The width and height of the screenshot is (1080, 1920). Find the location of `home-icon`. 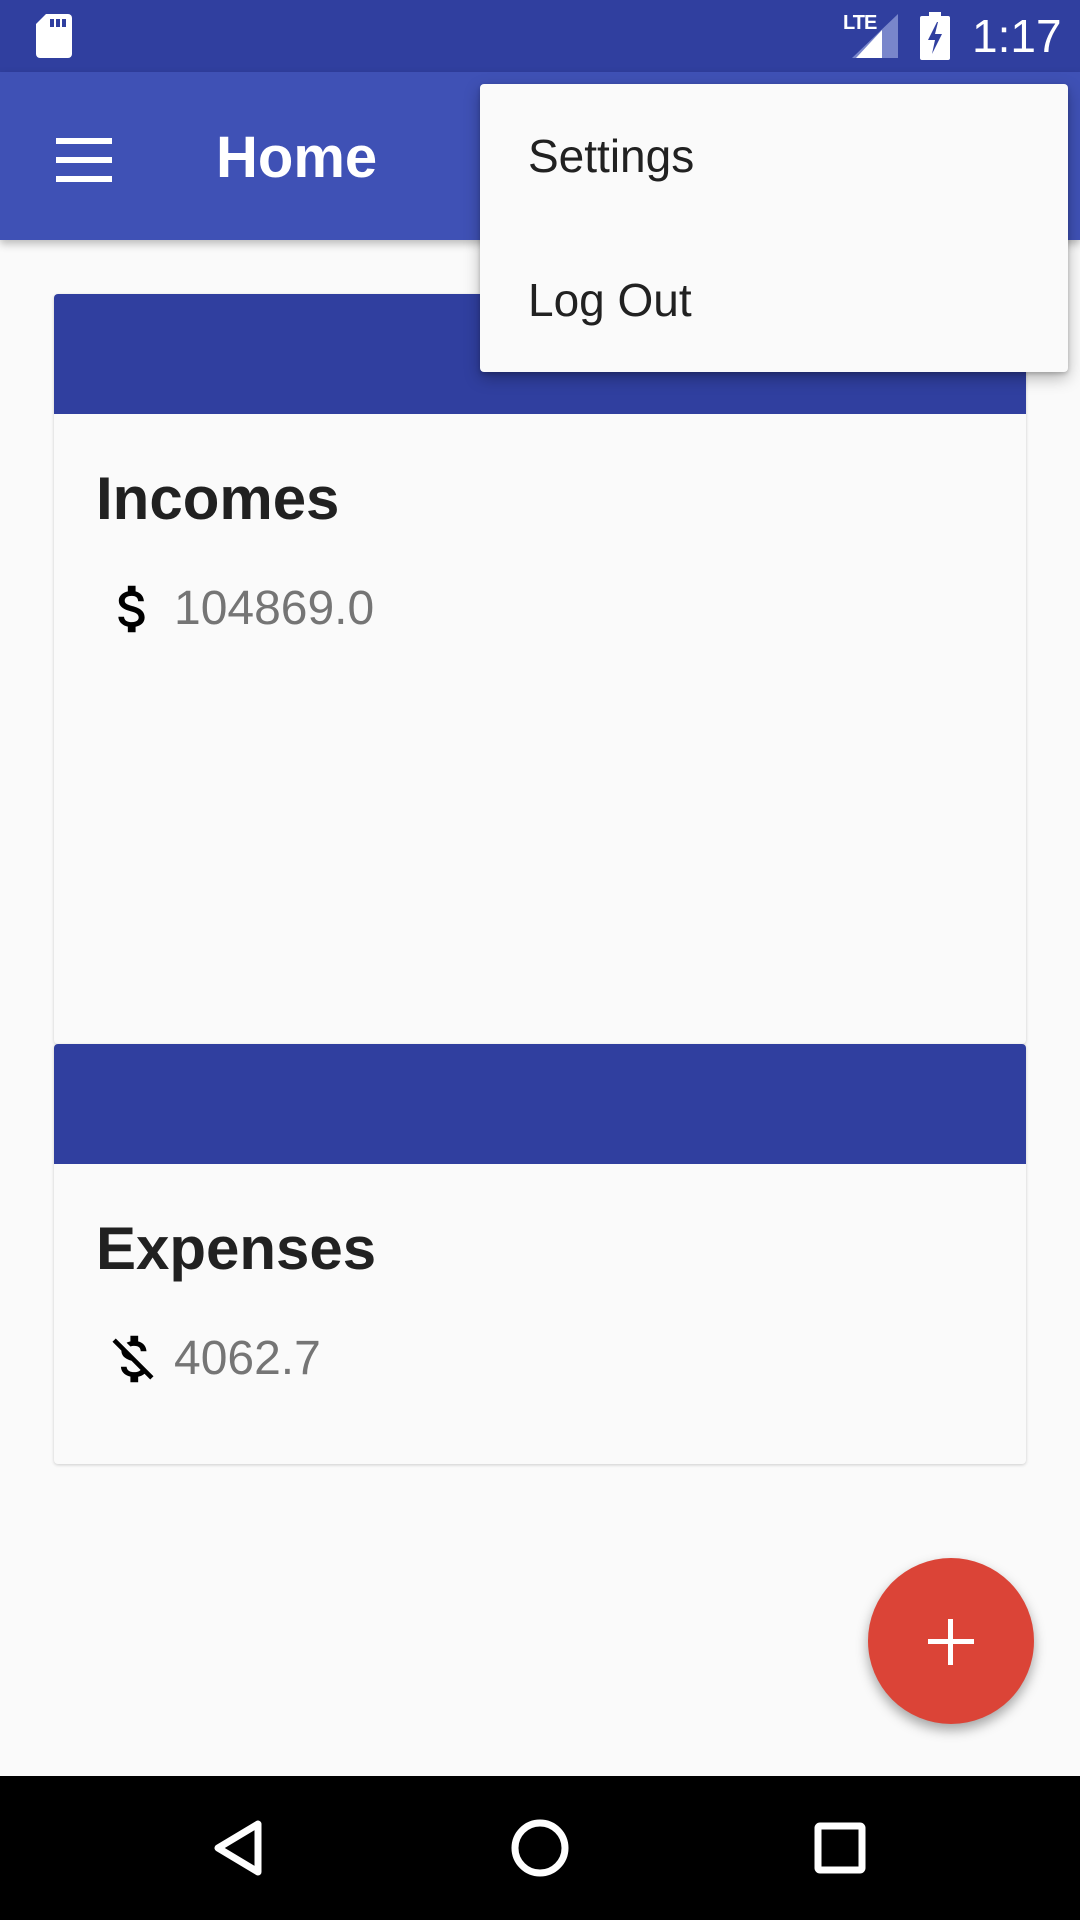

home-icon is located at coordinates (540, 1848).